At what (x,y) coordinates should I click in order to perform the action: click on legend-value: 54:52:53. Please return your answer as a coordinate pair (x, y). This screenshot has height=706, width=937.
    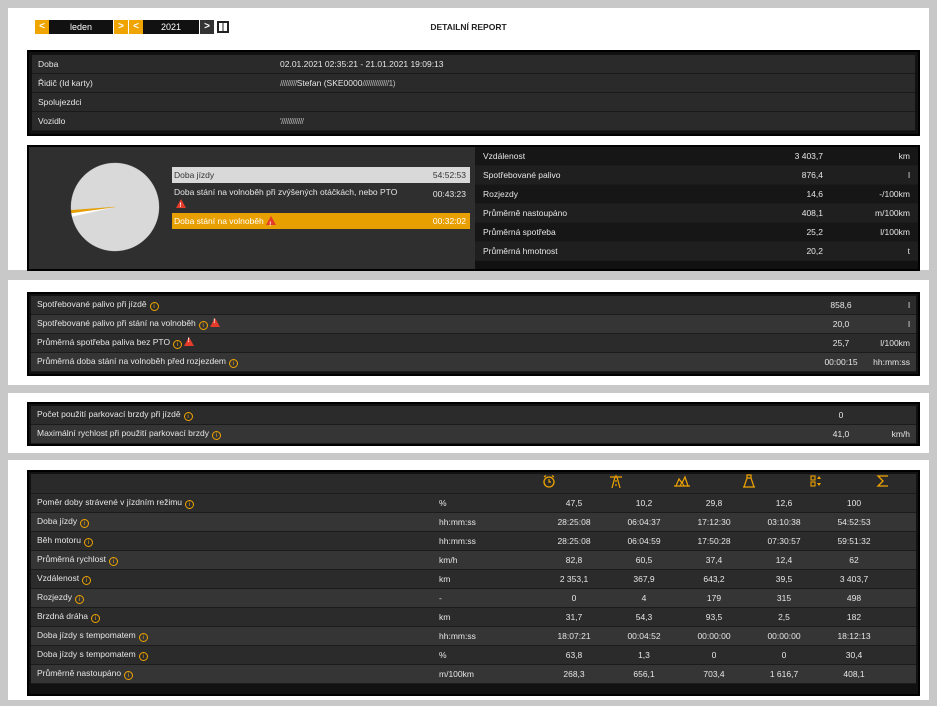
    Looking at the image, I should click on (449, 175).